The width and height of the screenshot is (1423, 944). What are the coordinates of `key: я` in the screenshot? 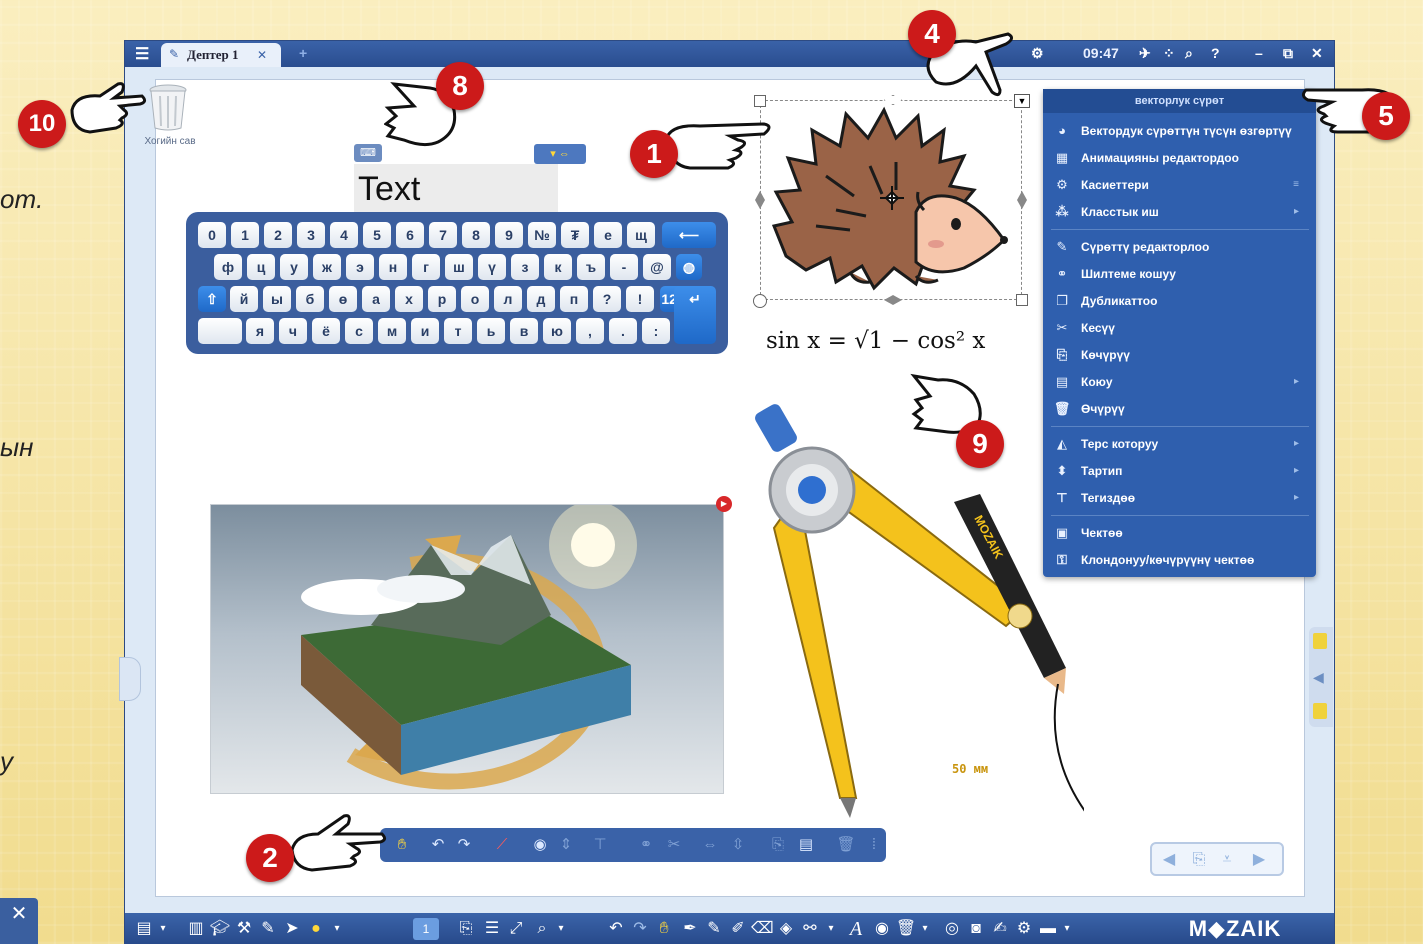 It's located at (260, 331).